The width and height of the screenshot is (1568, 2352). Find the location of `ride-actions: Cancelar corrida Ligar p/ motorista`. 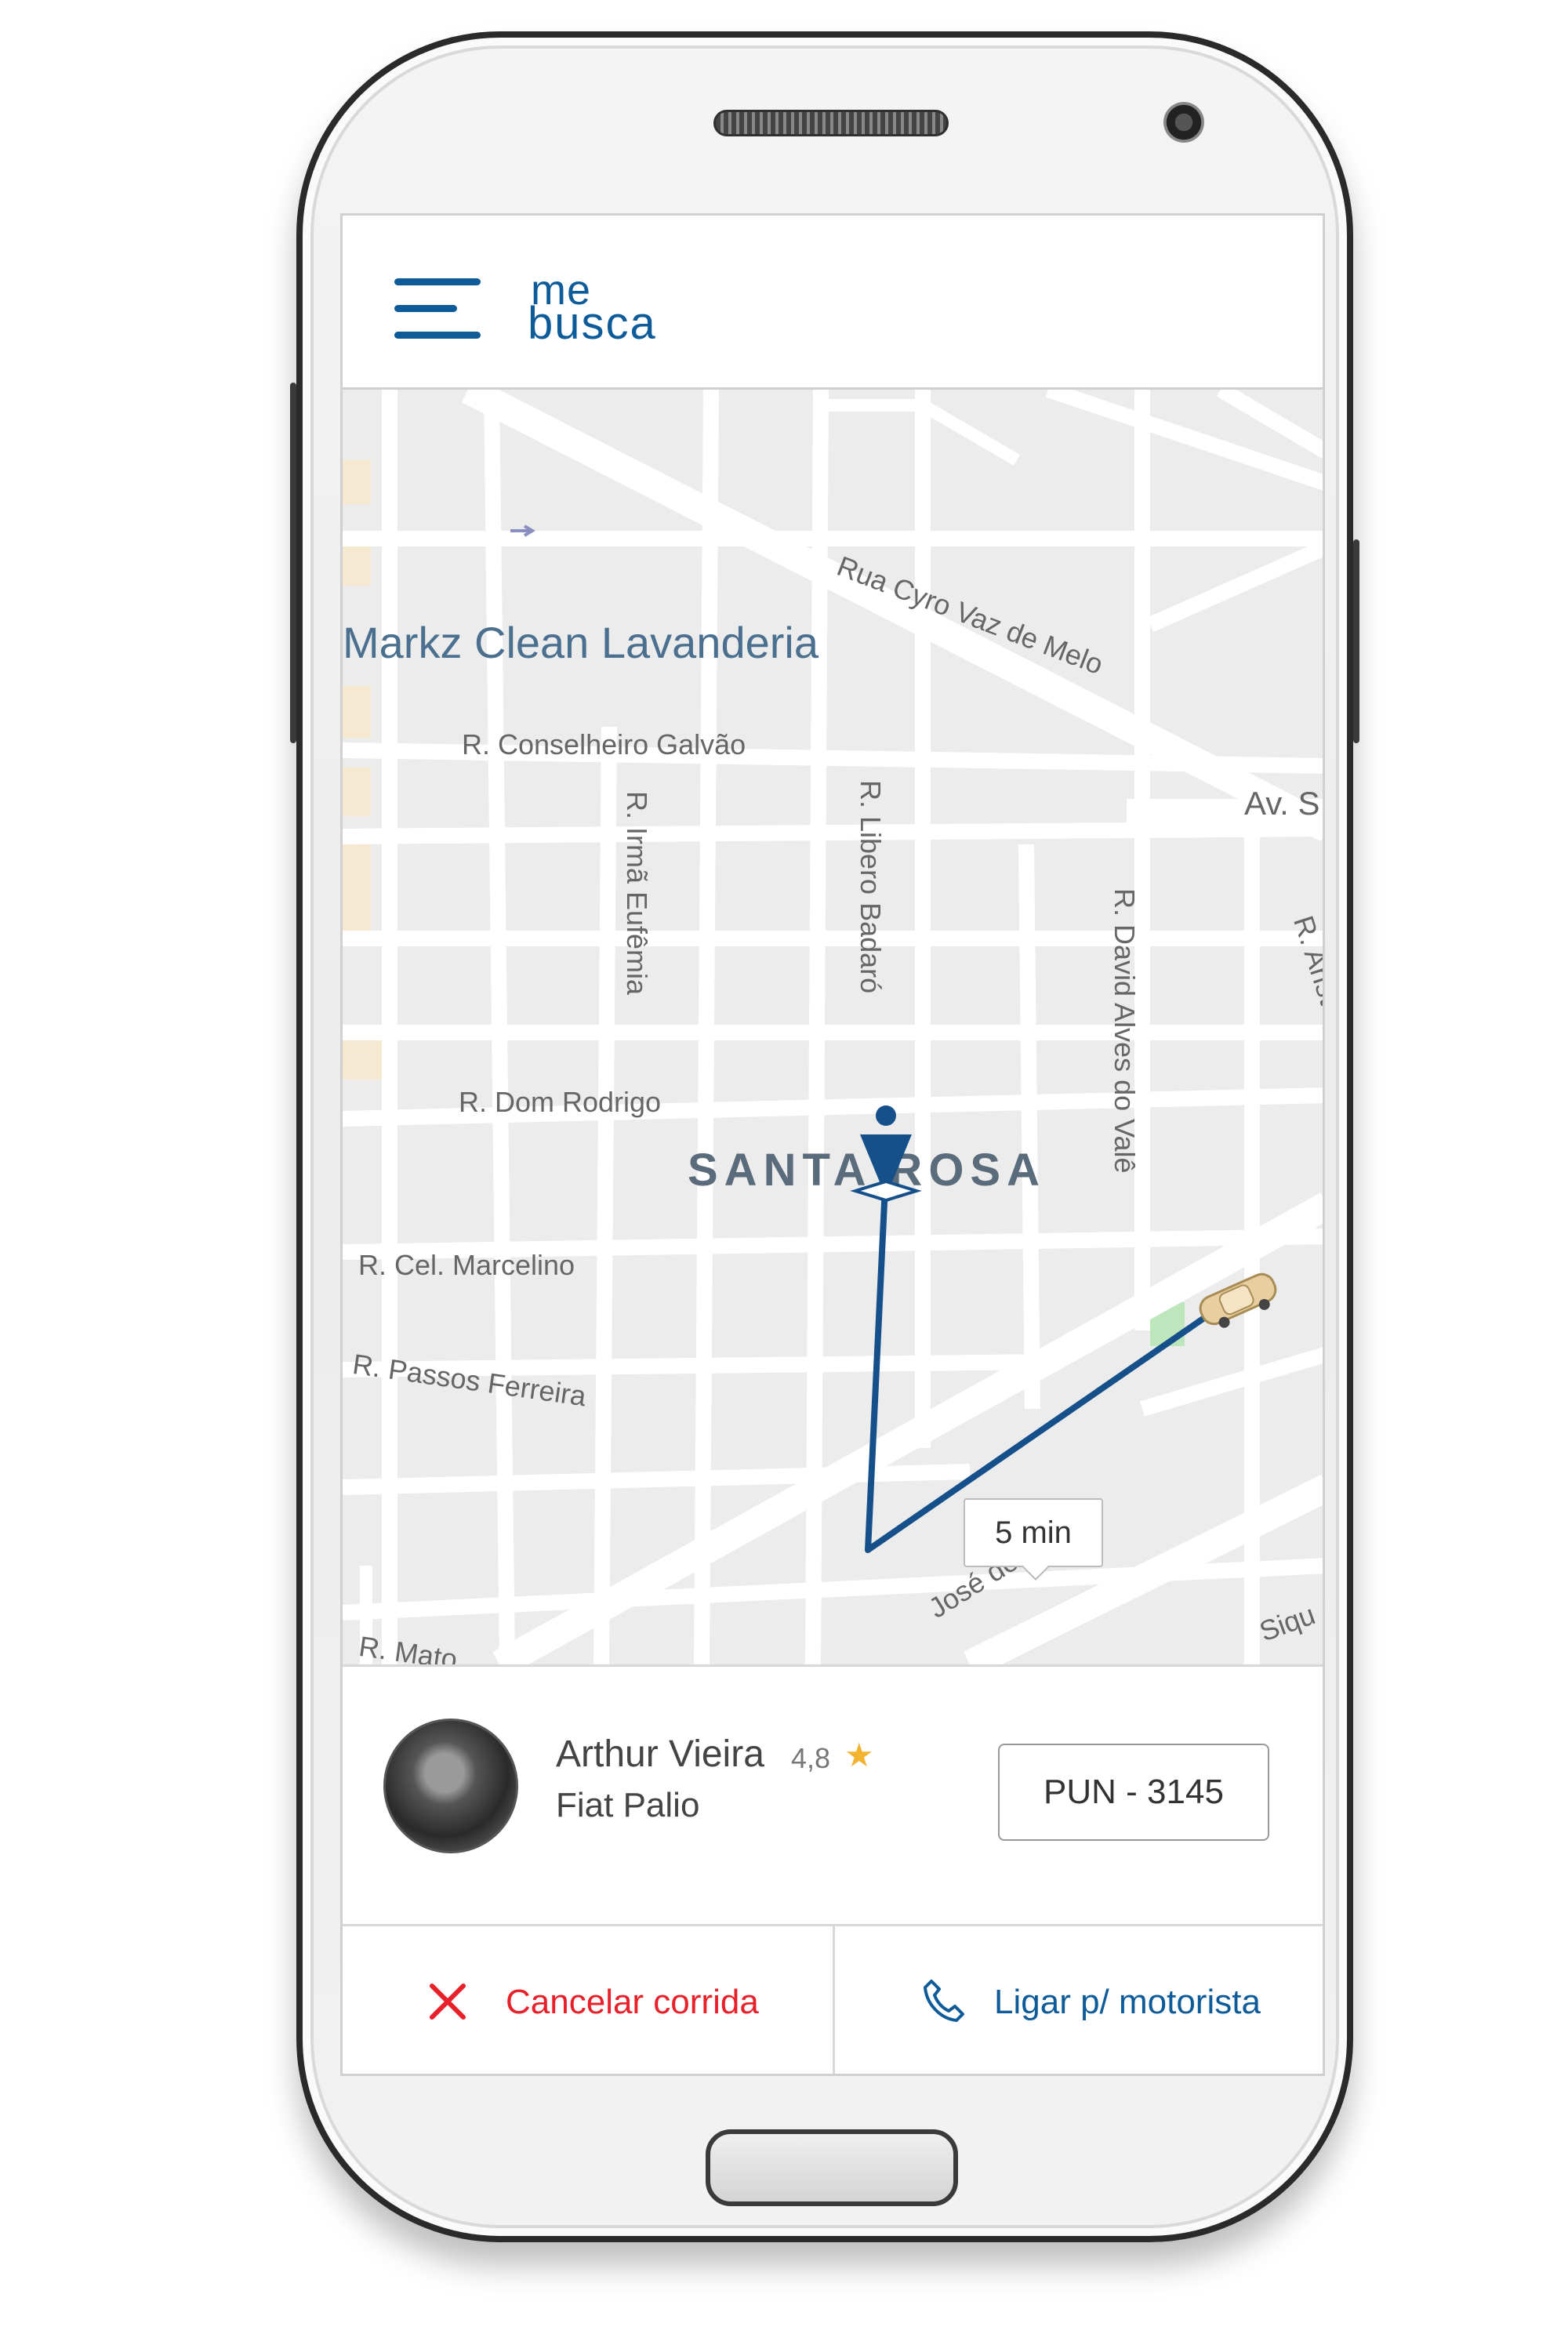

ride-actions: Cancelar corrida Ligar p/ motorista is located at coordinates (833, 2000).